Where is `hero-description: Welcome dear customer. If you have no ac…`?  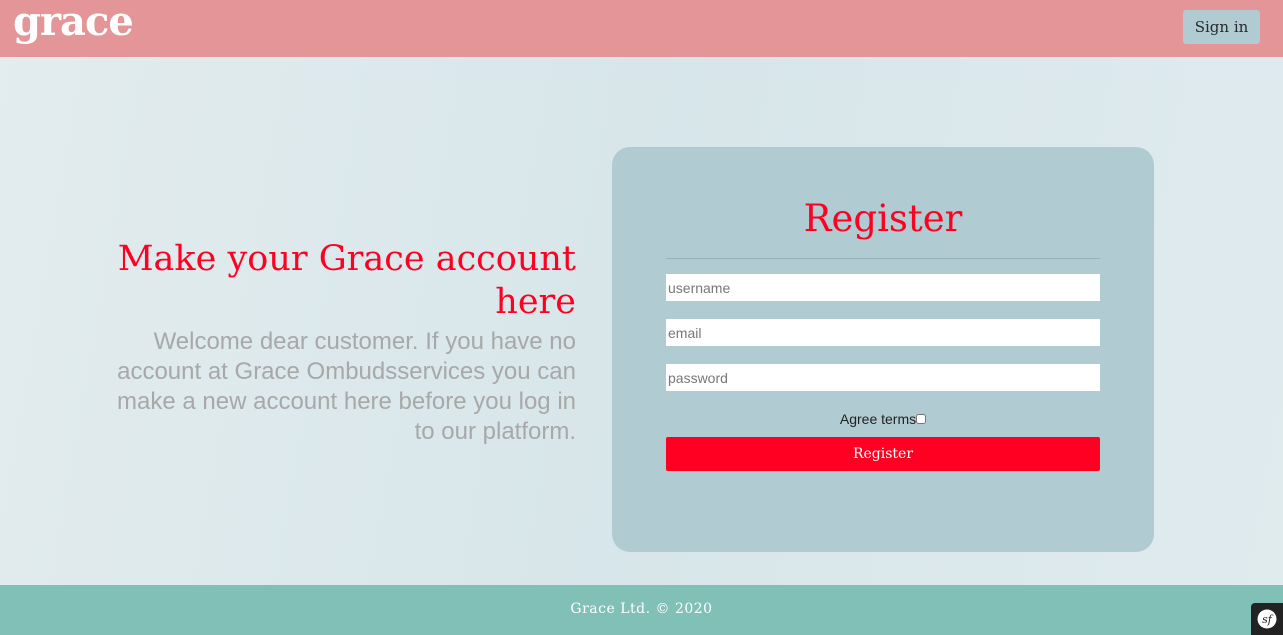
hero-description: Welcome dear customer. If you have no ac… is located at coordinates (346, 386).